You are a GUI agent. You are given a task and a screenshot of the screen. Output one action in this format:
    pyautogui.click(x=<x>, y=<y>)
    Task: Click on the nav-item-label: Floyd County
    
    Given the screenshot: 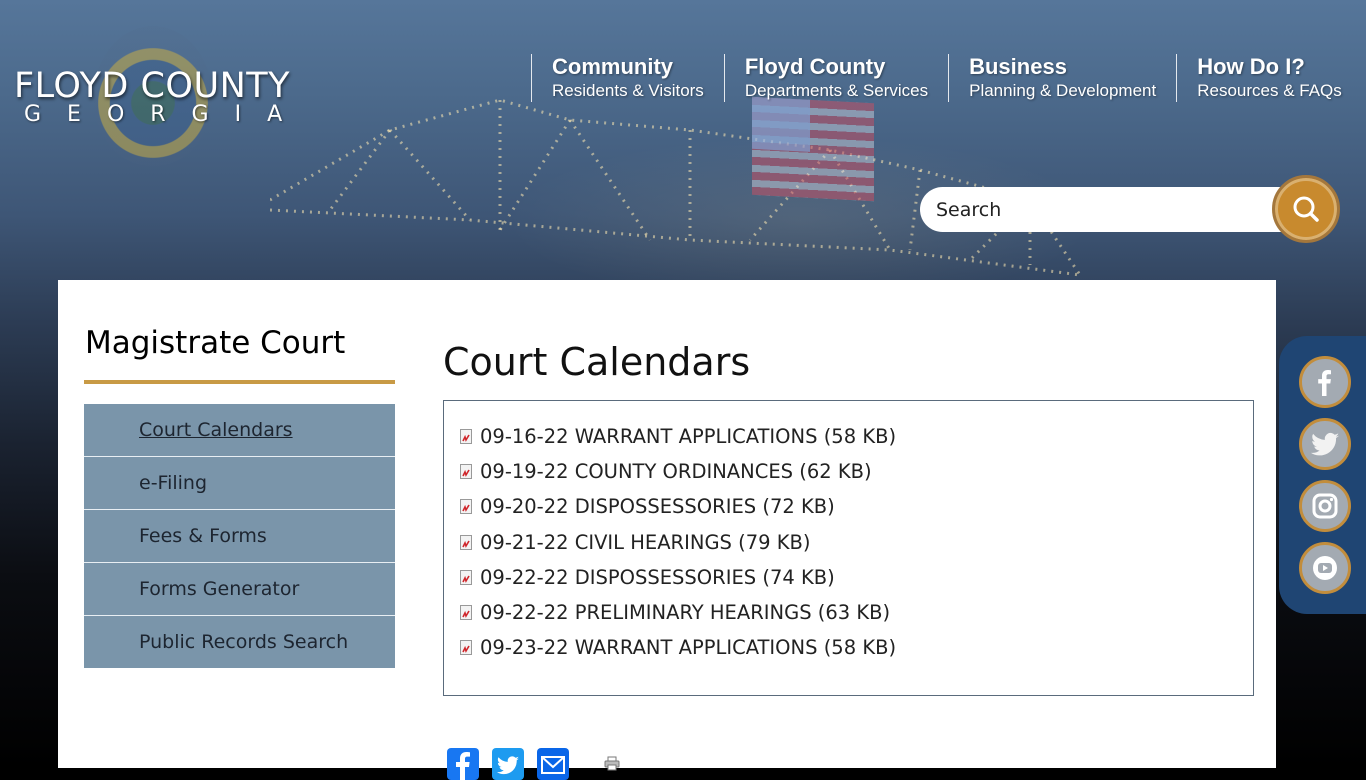 What is the action you would take?
    pyautogui.click(x=815, y=66)
    